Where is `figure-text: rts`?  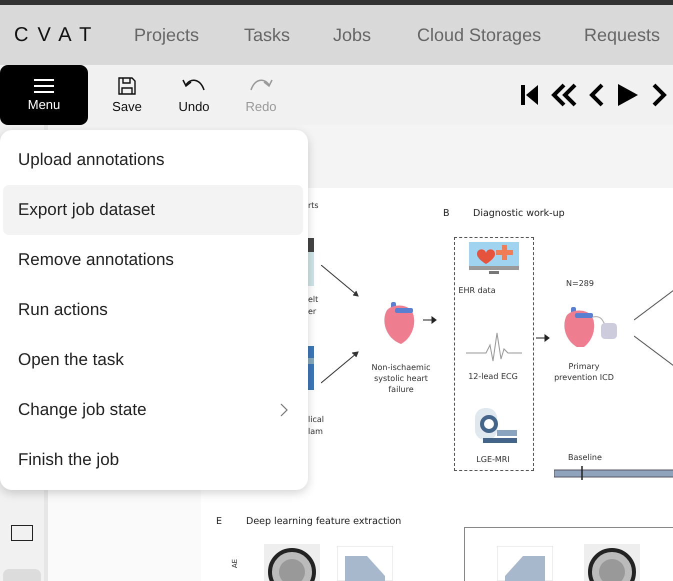 figure-text: rts is located at coordinates (313, 205).